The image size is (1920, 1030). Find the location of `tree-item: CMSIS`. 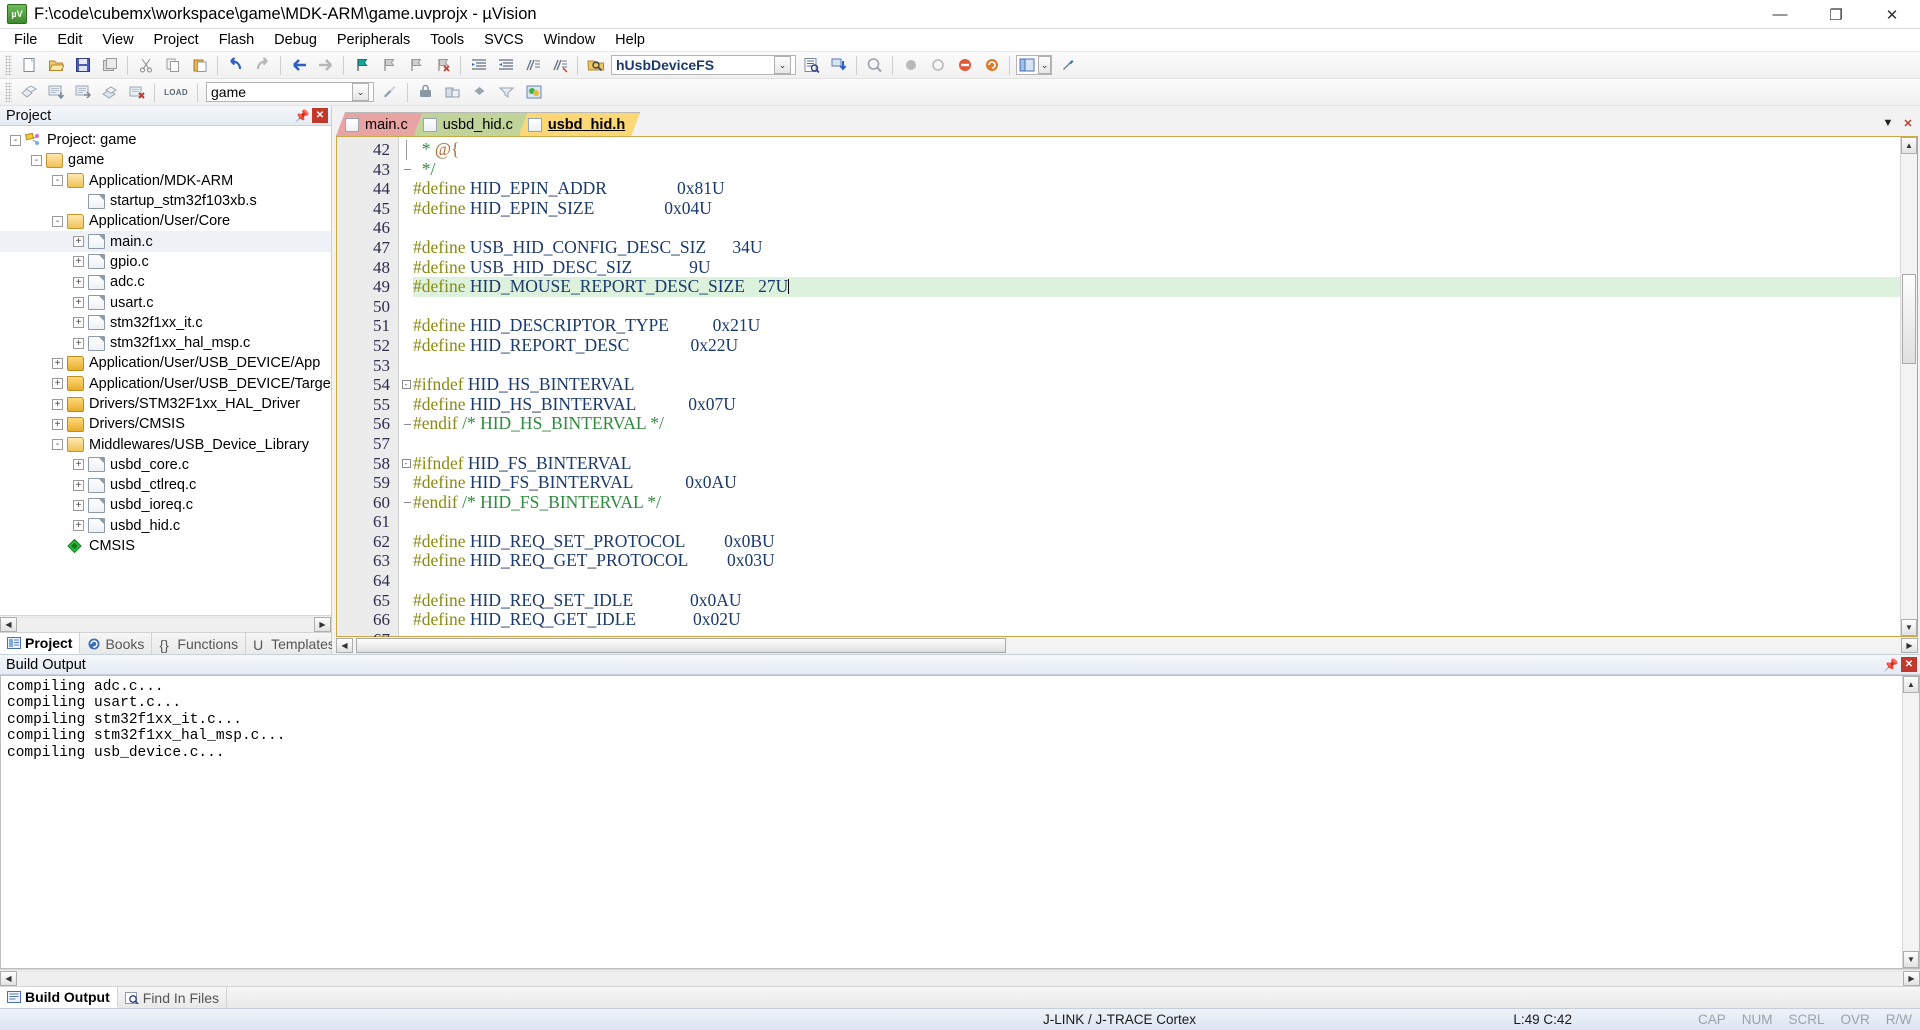

tree-item: CMSIS is located at coordinates (165, 546).